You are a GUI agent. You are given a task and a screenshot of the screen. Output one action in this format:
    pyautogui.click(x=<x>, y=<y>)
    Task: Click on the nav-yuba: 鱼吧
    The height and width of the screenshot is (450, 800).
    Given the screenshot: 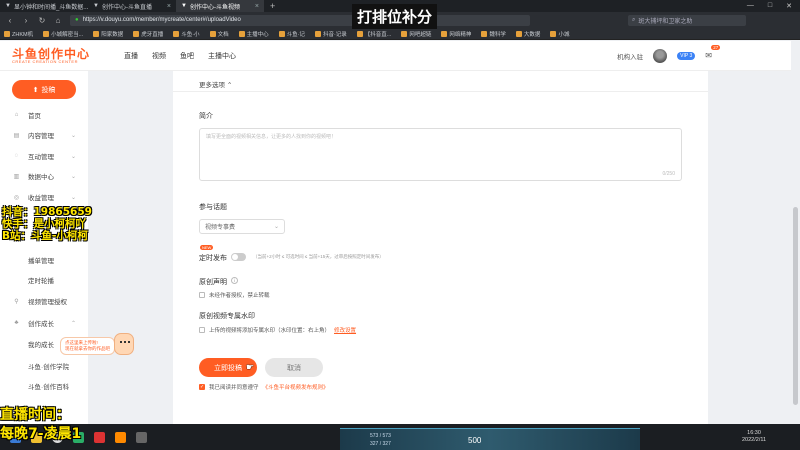 What is the action you would take?
    pyautogui.click(x=187, y=56)
    